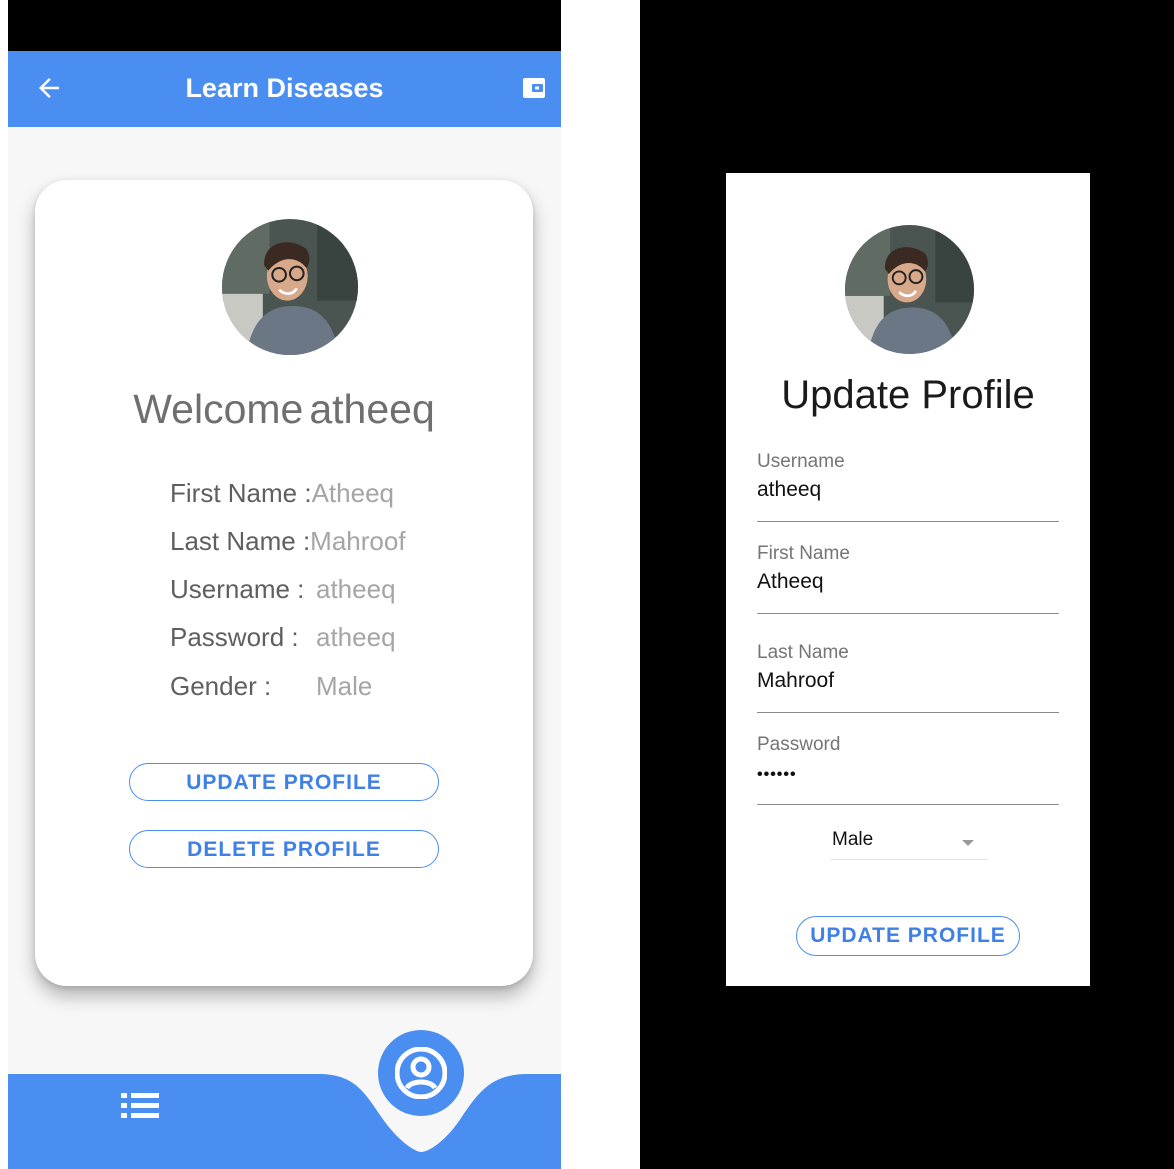  What do you see at coordinates (356, 637) in the screenshot?
I see `password-value: atheeq` at bounding box center [356, 637].